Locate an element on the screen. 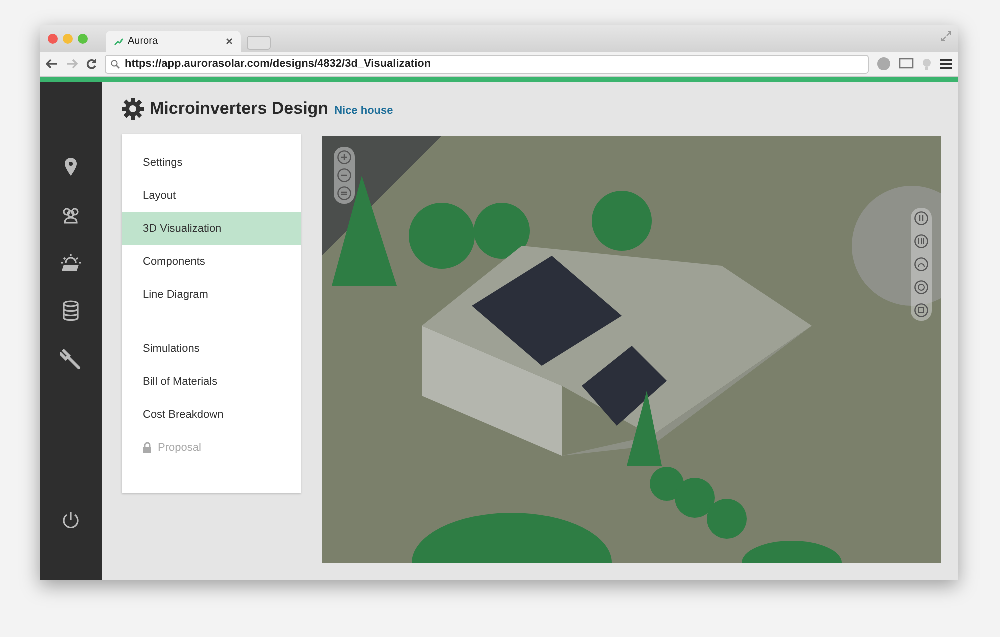  database-icon is located at coordinates (71, 311).